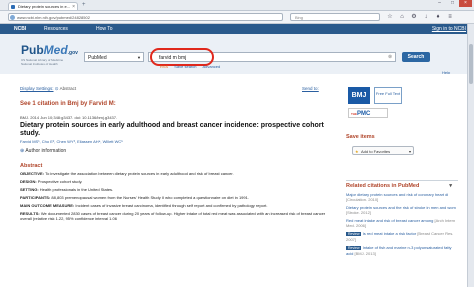 This screenshot has width=474, height=287. Describe the element at coordinates (13, 7) in the screenshot. I see `ncbi-favicon-icon` at that location.